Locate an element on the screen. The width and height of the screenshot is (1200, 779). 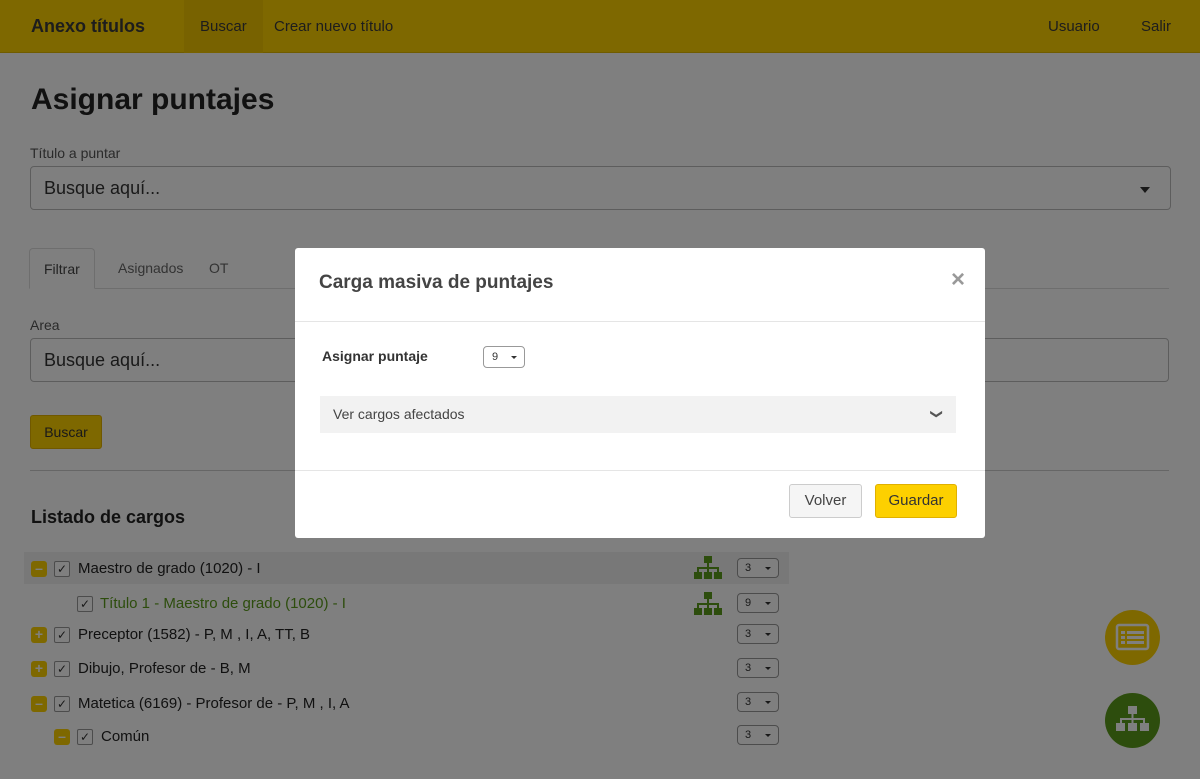
close-icon: × is located at coordinates (958, 280).